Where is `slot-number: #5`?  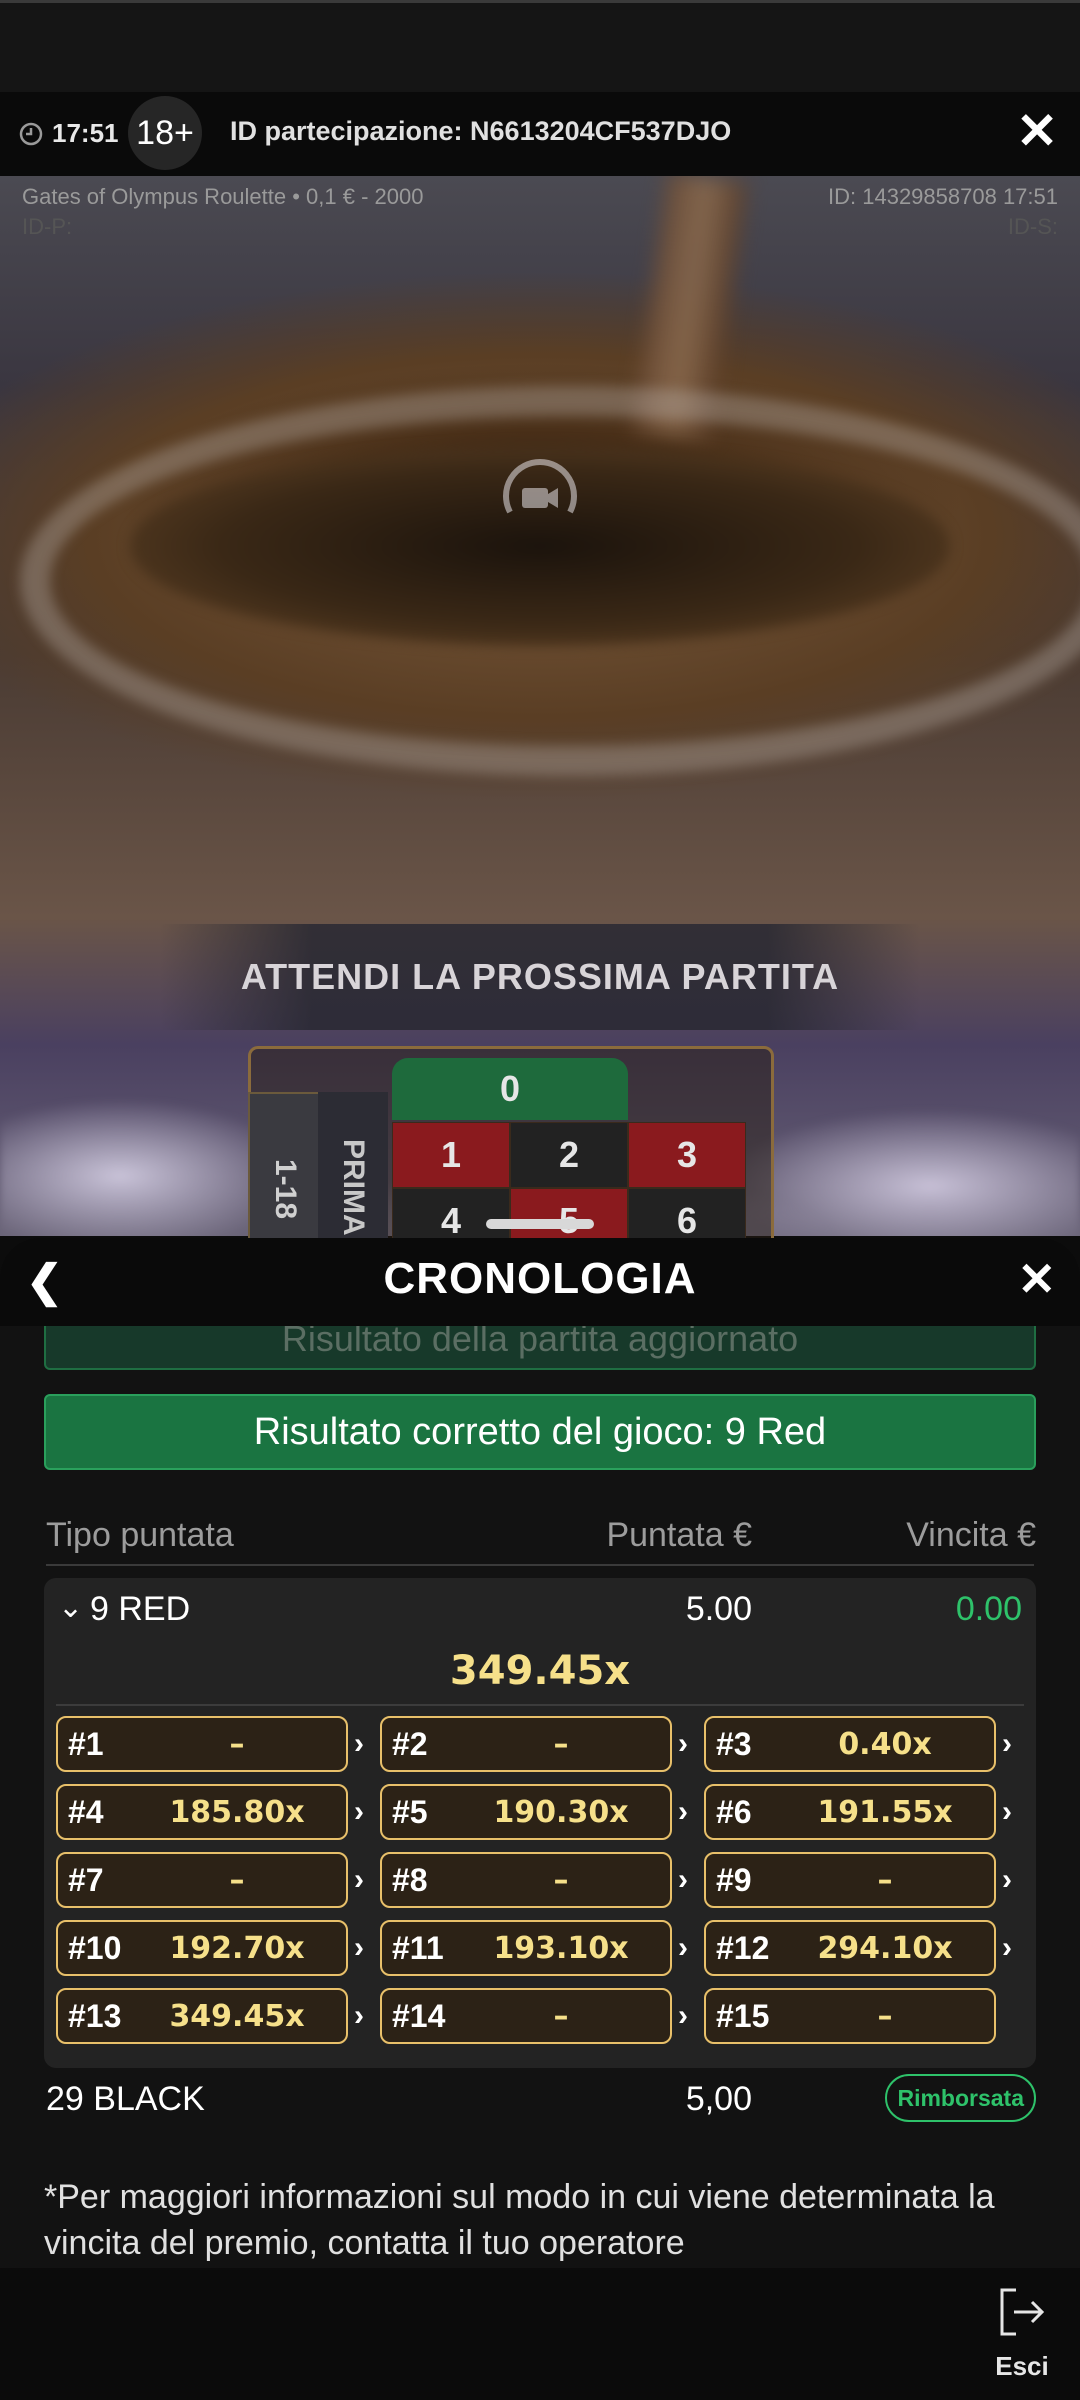 slot-number: #5 is located at coordinates (410, 1811).